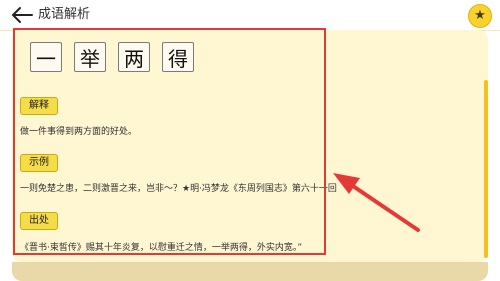 Image resolution: width=500 pixels, height=281 pixels. I want to click on favorite-star-icon: ★, so click(480, 16).